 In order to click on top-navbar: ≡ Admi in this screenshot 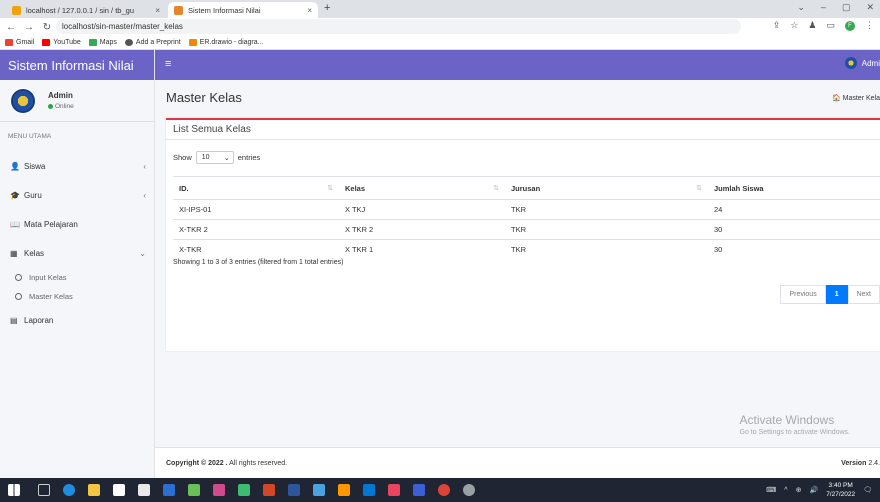, I will do `click(517, 65)`.